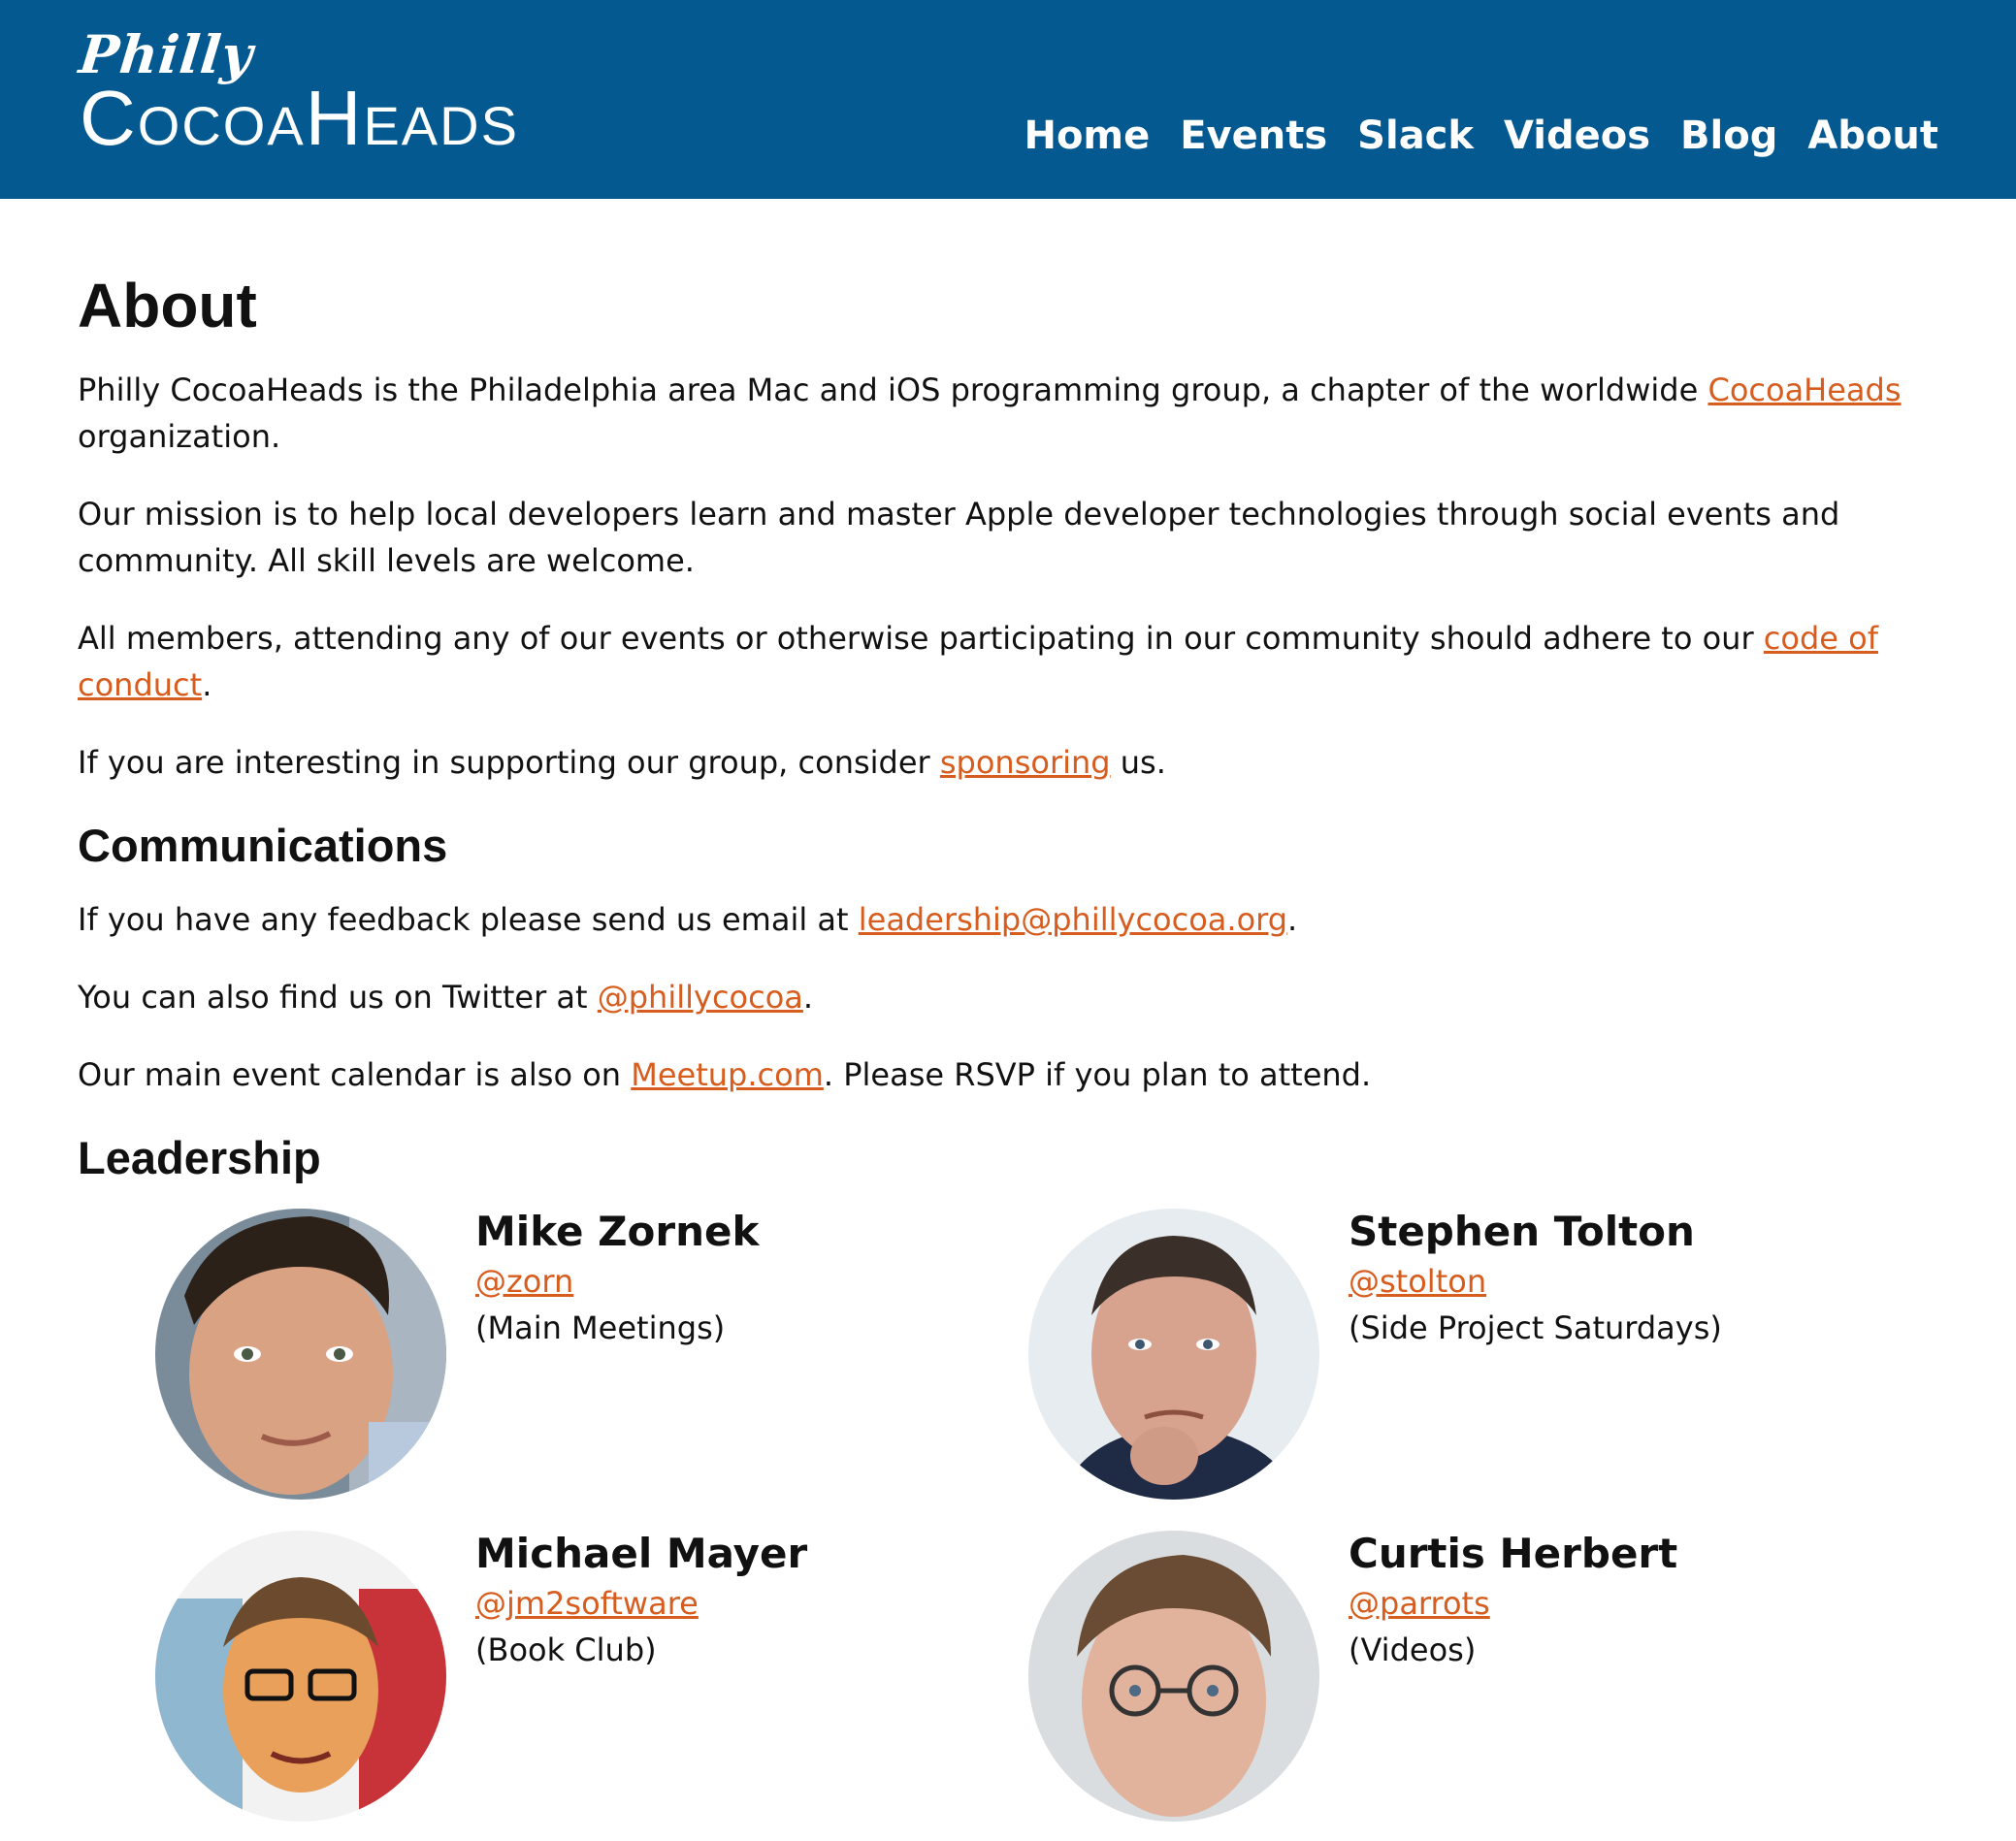  Describe the element at coordinates (641, 1604) in the screenshot. I see `leader-twitter-link: @jm2software` at that location.